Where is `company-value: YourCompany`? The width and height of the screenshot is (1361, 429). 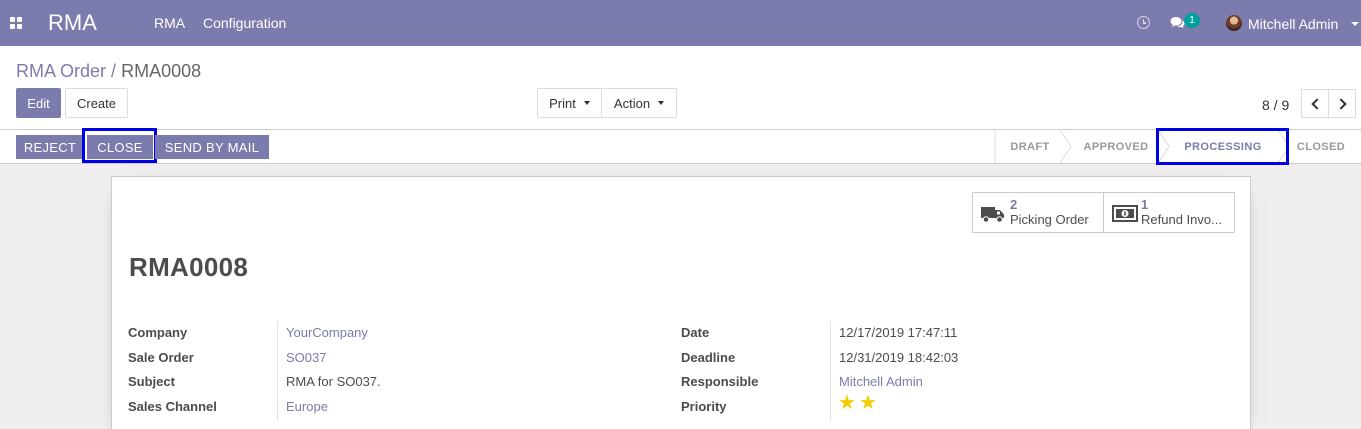
company-value: YourCompany is located at coordinates (327, 332).